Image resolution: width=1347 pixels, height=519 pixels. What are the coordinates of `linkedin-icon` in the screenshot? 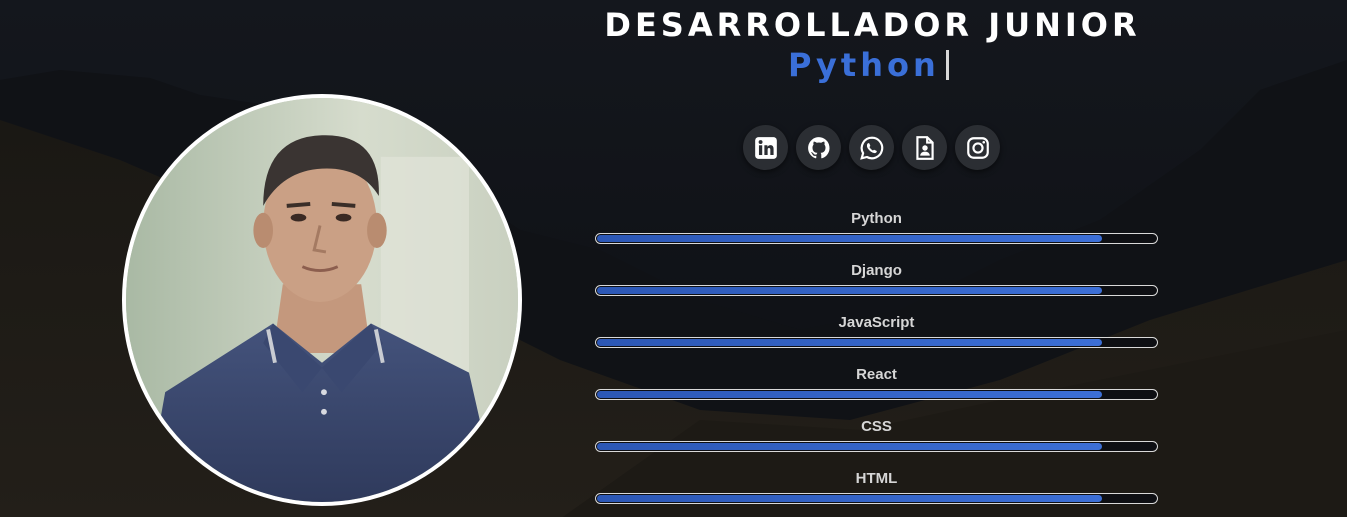 It's located at (765, 147).